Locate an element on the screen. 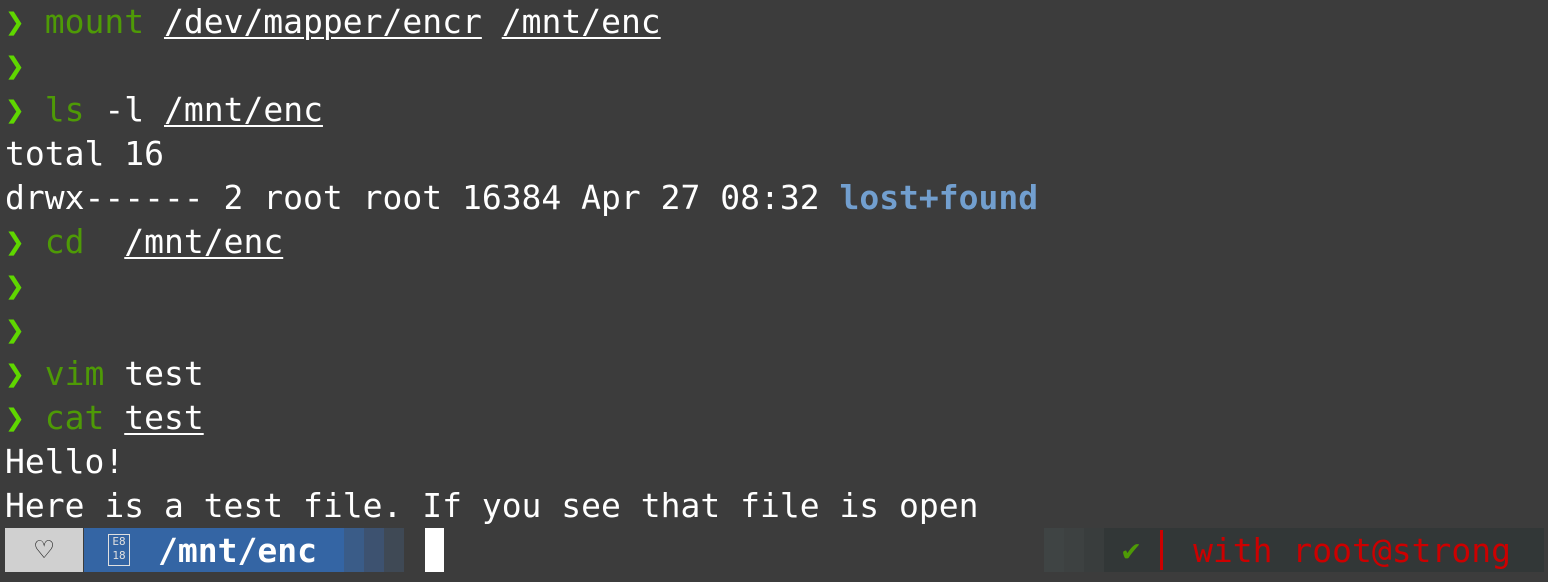 The height and width of the screenshot is (582, 1548). check-icon: ✔ is located at coordinates (1131, 550).